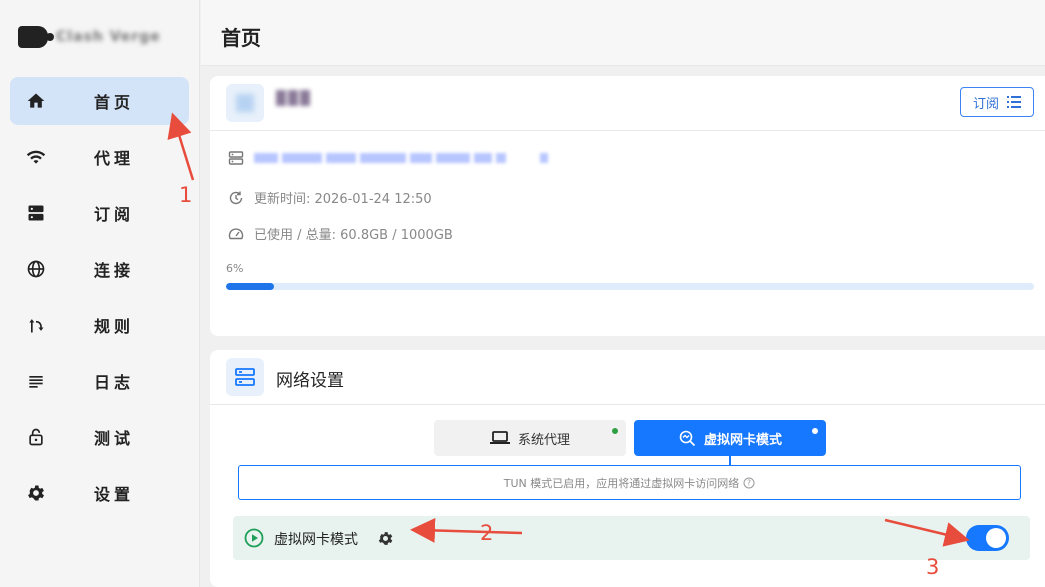 The height and width of the screenshot is (587, 1045). I want to click on sidebar-item-settings: 设置, so click(99, 493).